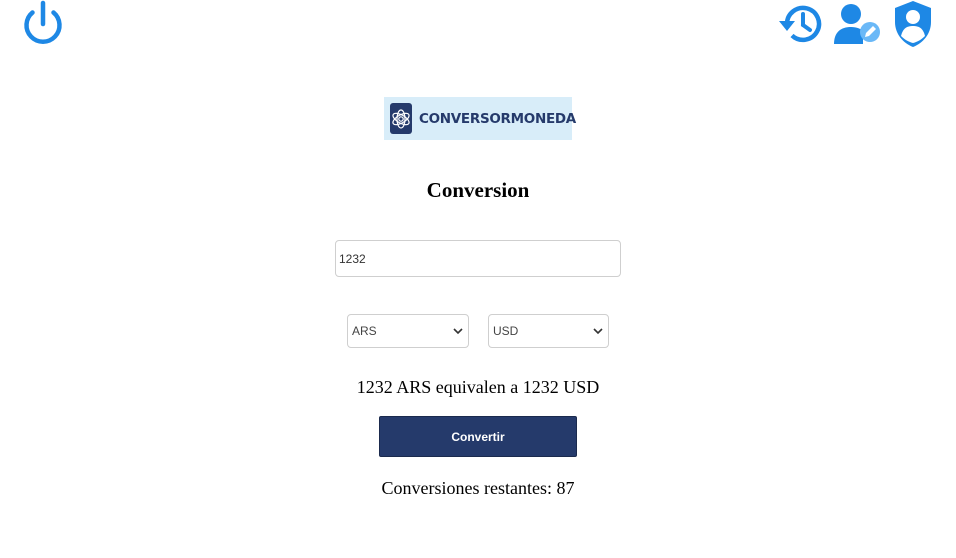  I want to click on user-edit-icon, so click(857, 24).